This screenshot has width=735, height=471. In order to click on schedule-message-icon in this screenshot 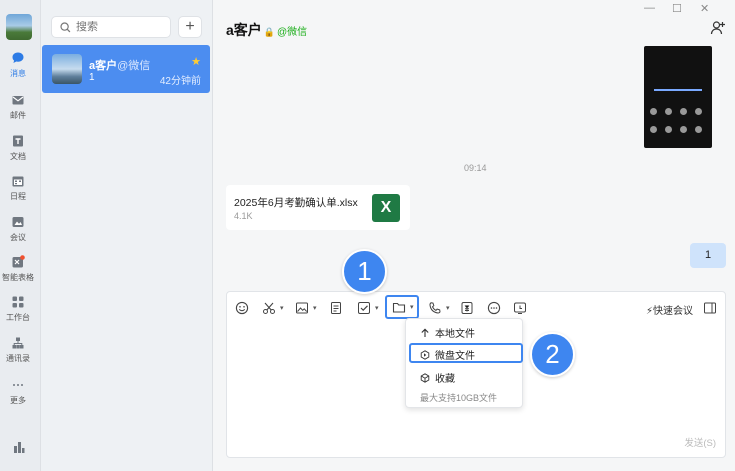, I will do `click(521, 309)`.